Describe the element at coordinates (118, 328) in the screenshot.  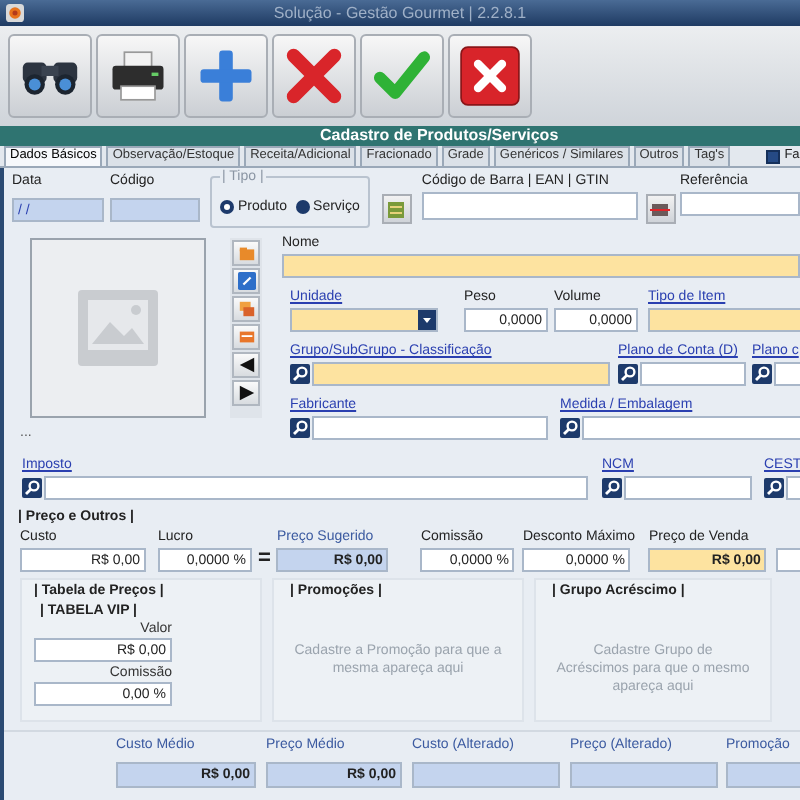
I see `image-placeholder-icon` at that location.